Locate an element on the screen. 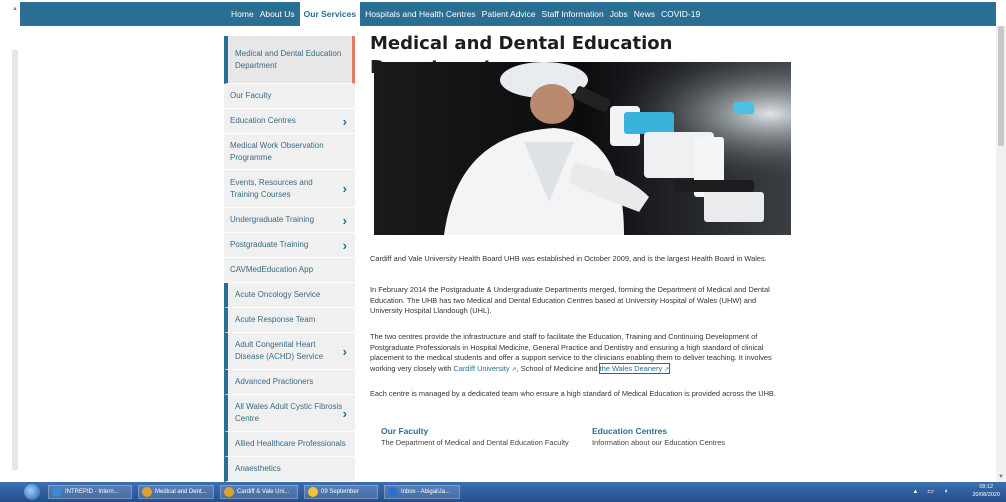 This screenshot has height=502, width=1006. system-tray-icons: ▴ ▭ ◖ is located at coordinates (933, 491).